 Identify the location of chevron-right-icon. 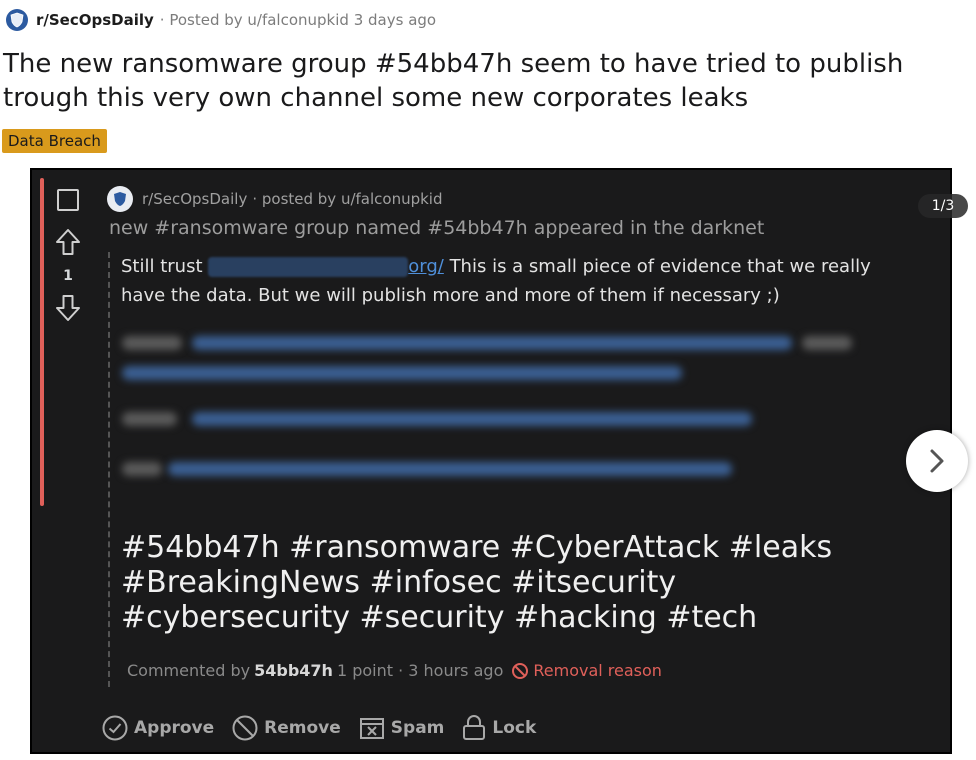
(937, 461).